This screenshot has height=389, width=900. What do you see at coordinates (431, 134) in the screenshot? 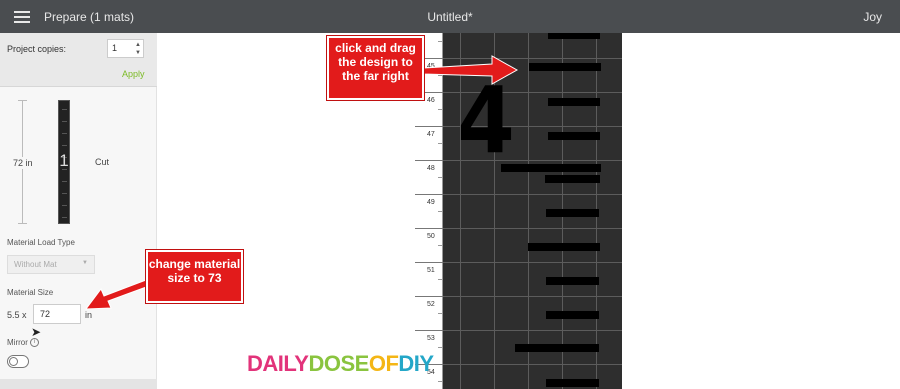
I see `ruler-label: 47` at bounding box center [431, 134].